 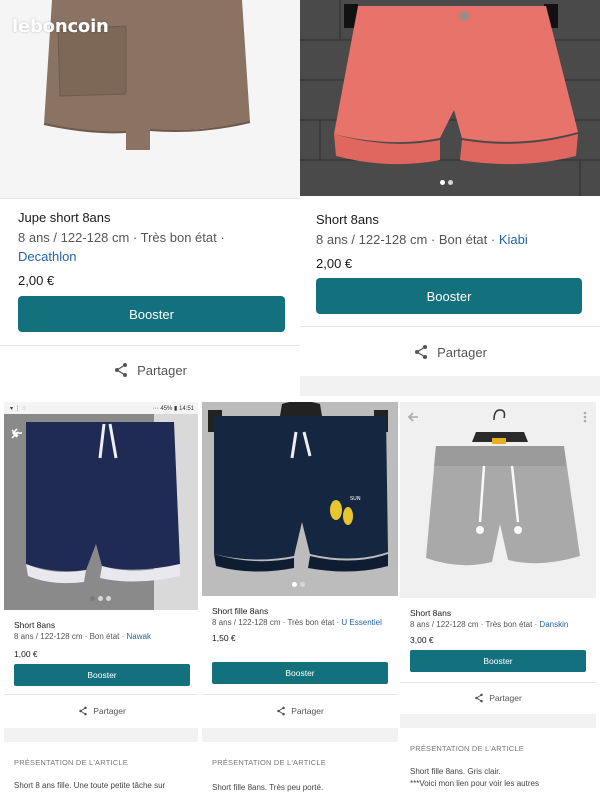 I want to click on brand-link: Decathlon, so click(x=47, y=256).